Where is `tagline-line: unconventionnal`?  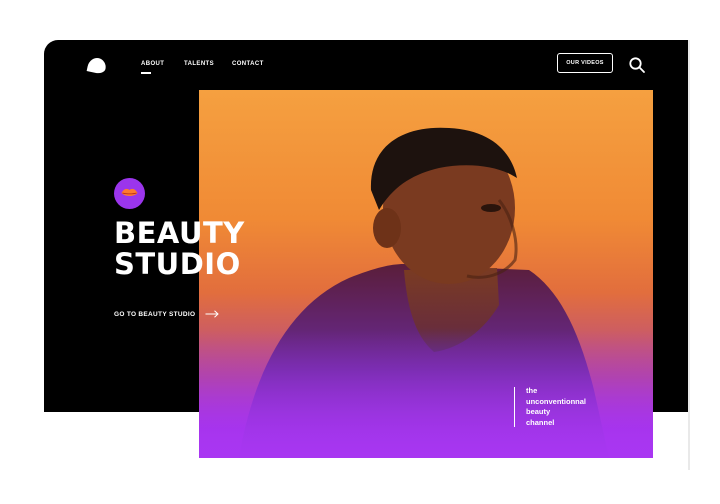 tagline-line: unconventionnal is located at coordinates (556, 401).